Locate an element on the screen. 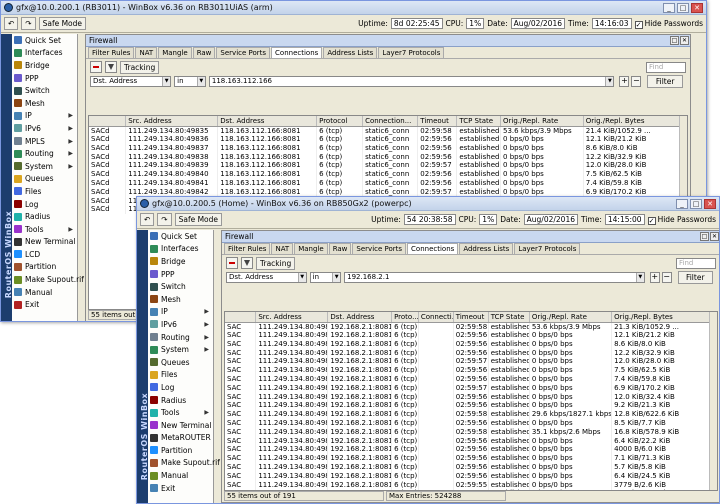 Image resolution: width=720 pixels, height=504 pixels. tab-mangle: Mangle is located at coordinates (175, 52).